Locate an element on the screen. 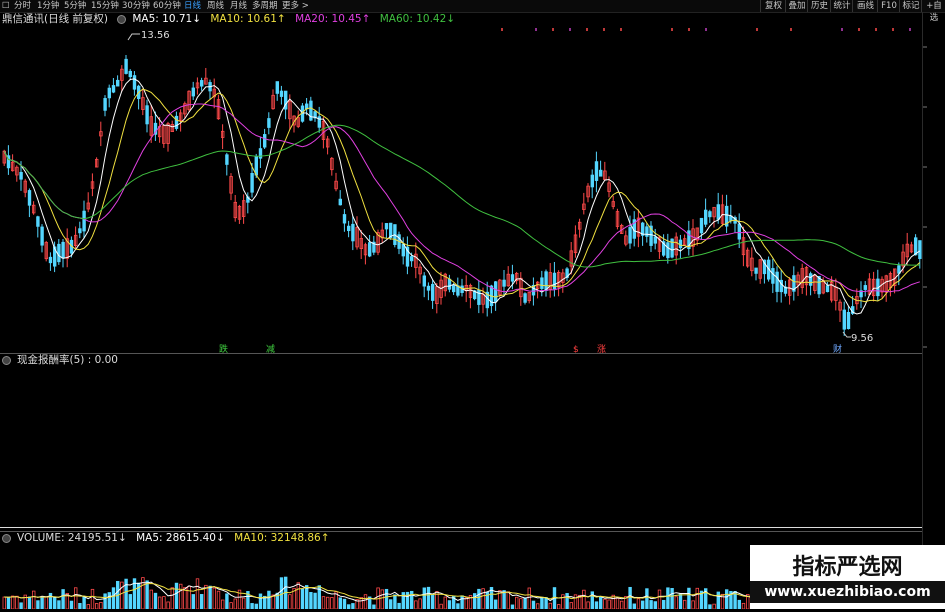 This screenshot has width=945, height=612. toolbar-button: 画线 is located at coordinates (865, 6).